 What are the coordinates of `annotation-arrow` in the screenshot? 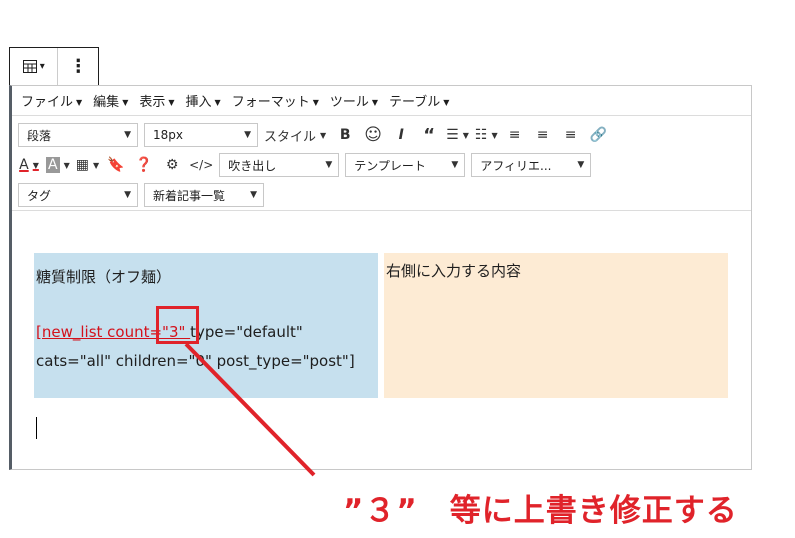 It's located at (250, 409).